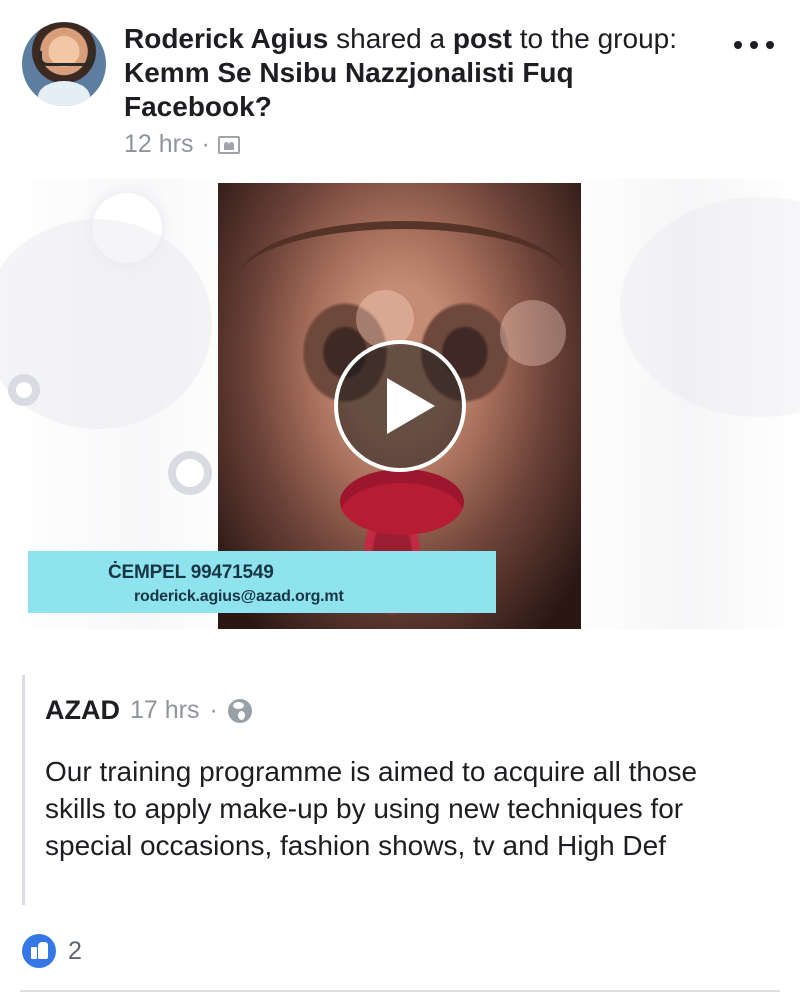 This screenshot has width=800, height=993. I want to click on share-action-prefix: shared a, so click(391, 38).